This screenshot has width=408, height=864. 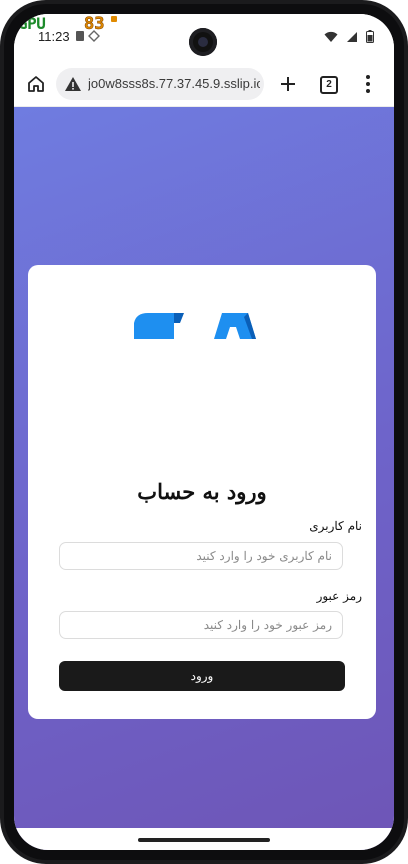 I want to click on tabs-button: 2, so click(x=329, y=85).